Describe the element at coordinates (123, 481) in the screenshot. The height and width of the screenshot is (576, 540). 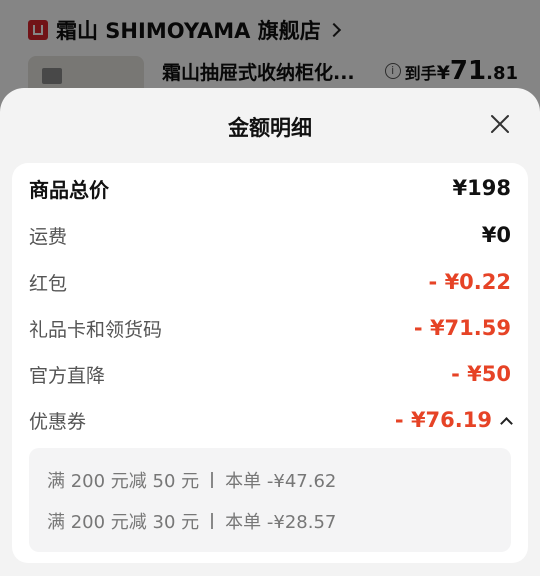
I see `coupon-rule: 满 200 元减 50 元` at that location.